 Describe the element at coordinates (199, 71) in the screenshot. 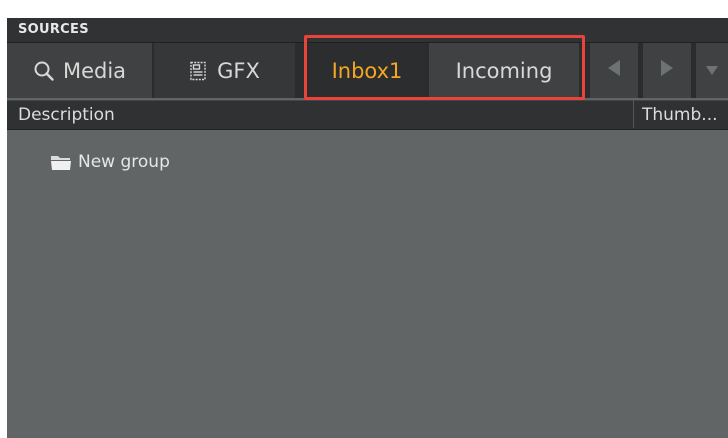

I see `gfx-icon` at that location.